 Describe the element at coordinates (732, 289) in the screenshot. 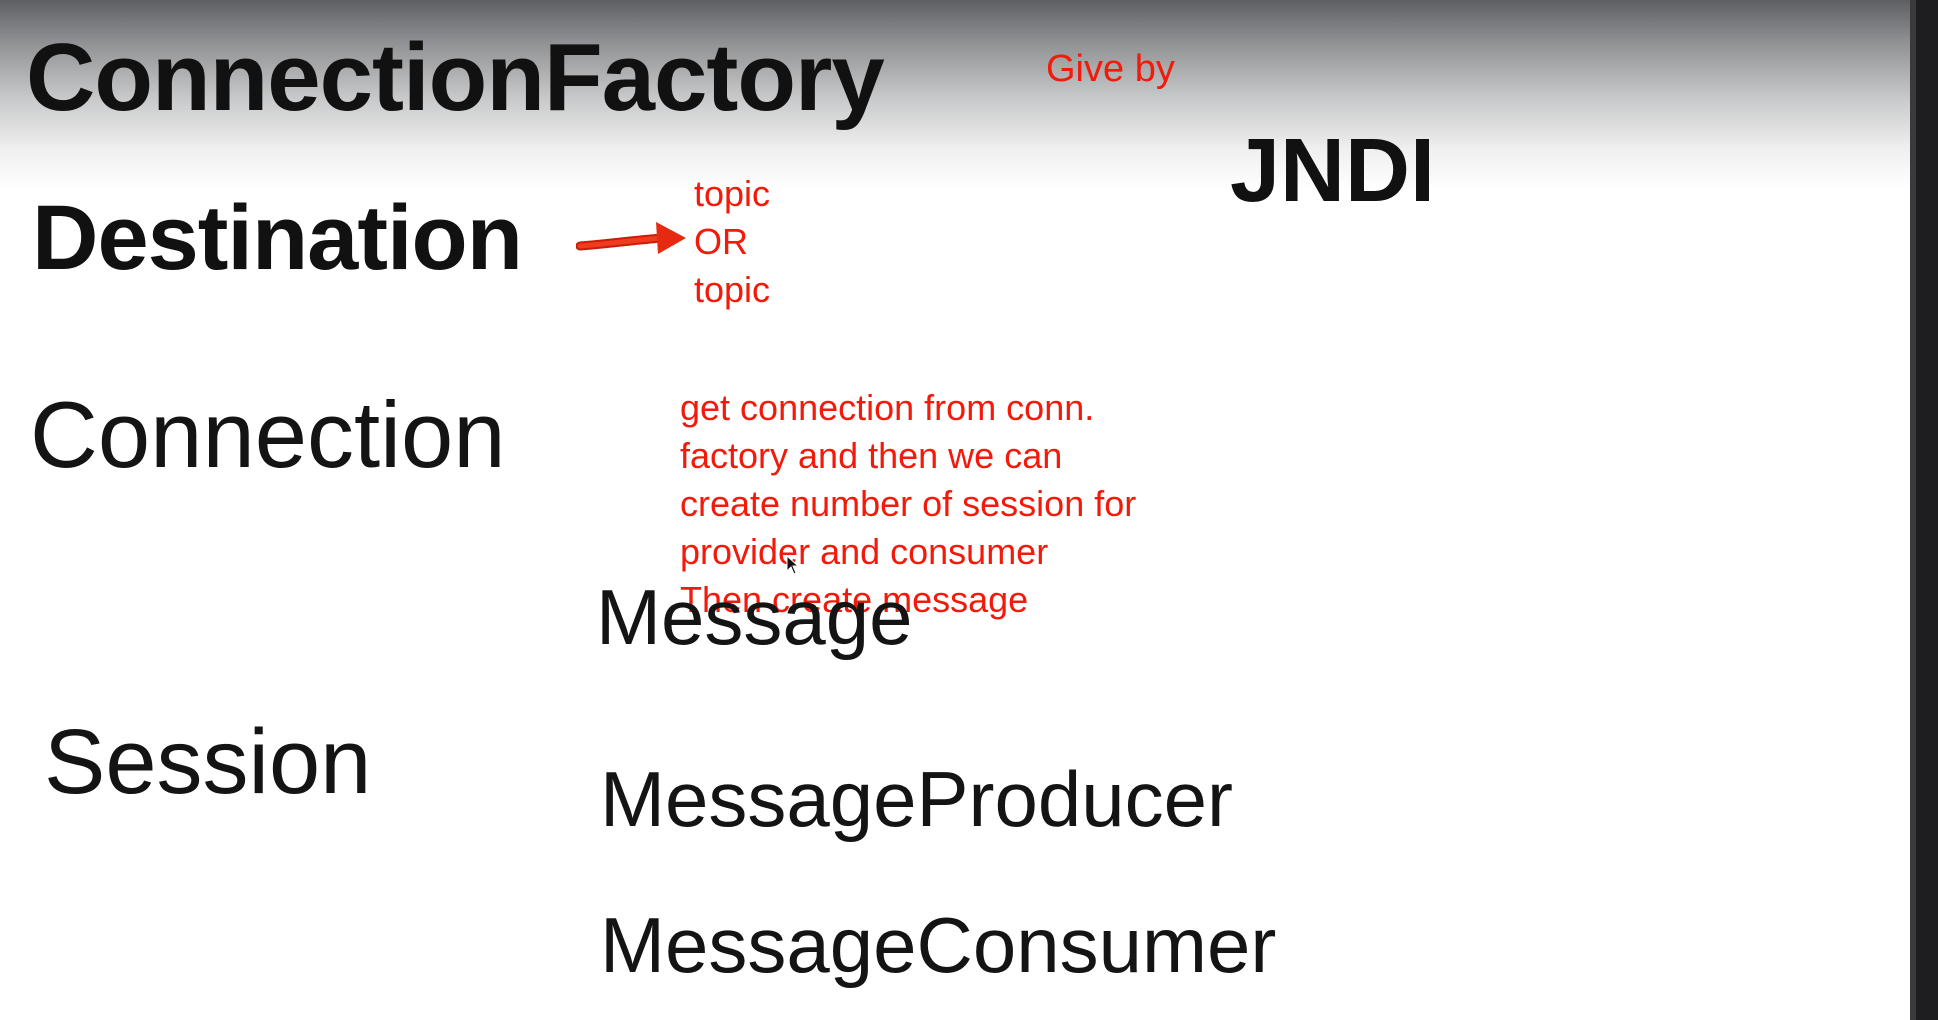

I see `annotation-topic-2: topic` at that location.